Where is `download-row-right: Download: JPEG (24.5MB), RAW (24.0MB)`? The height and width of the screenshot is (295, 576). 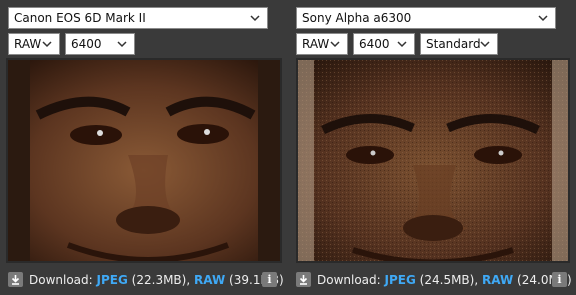 download-row-right: Download: JPEG (24.5MB), RAW (24.0MB) is located at coordinates (444, 280).